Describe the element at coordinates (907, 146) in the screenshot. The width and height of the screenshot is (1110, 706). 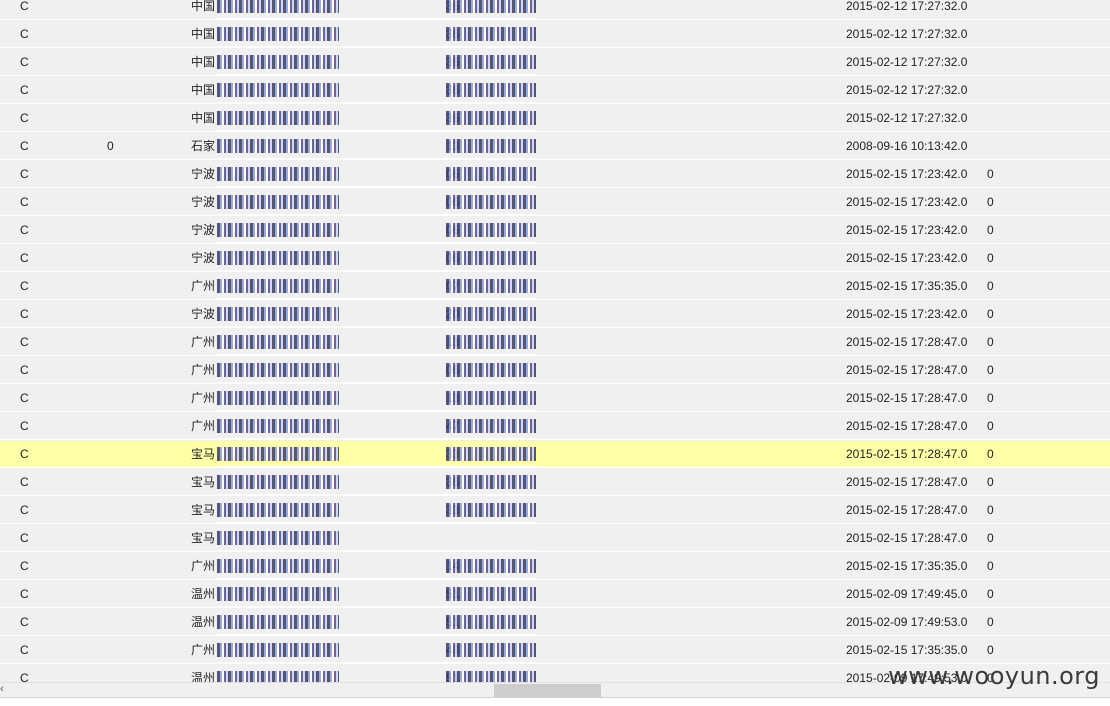
I see `cell-time: 2008-09-16 10:13:42.0` at that location.